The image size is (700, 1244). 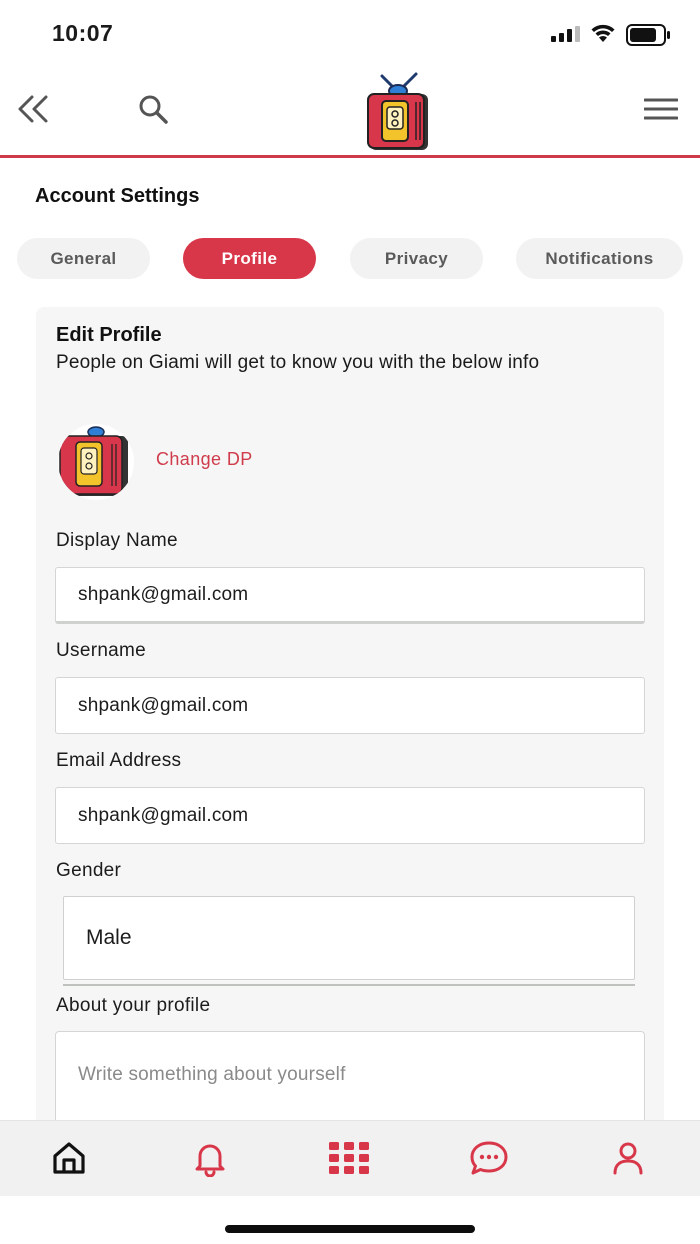 What do you see at coordinates (350, 705) in the screenshot?
I see `username-input: shpank@gmail.com` at bounding box center [350, 705].